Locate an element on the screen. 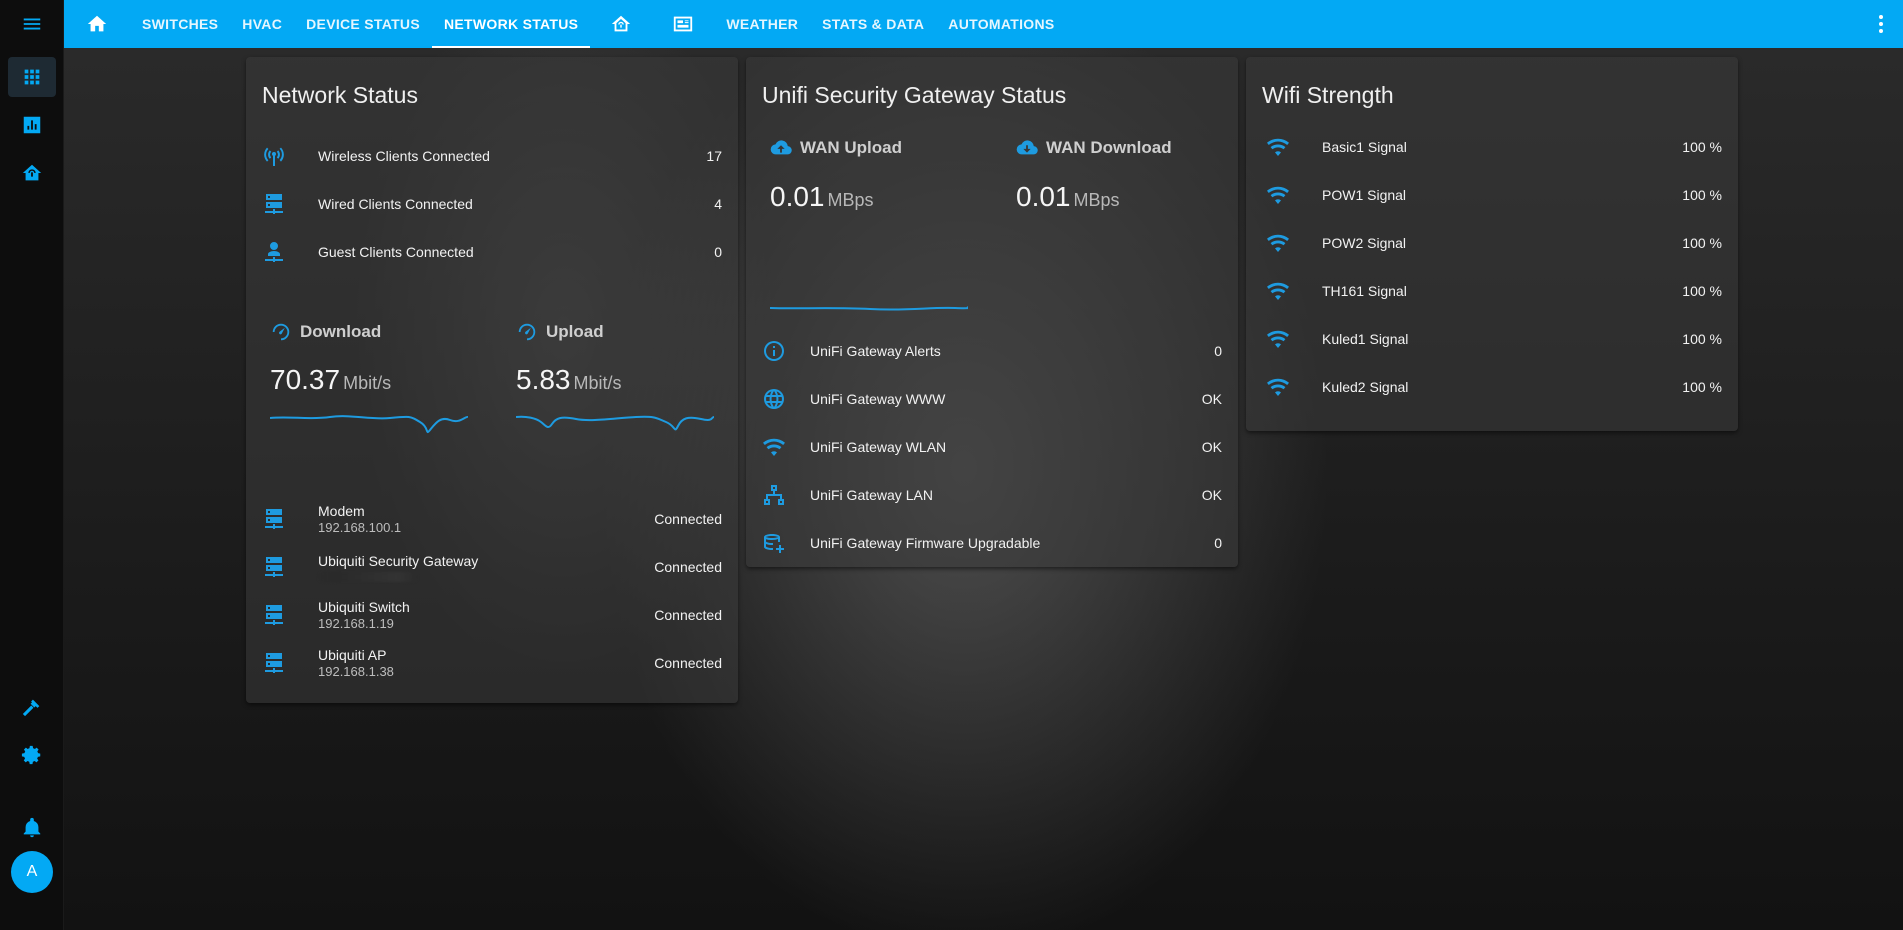 The height and width of the screenshot is (930, 1903). sidebar-item-notifications is located at coordinates (32, 828).